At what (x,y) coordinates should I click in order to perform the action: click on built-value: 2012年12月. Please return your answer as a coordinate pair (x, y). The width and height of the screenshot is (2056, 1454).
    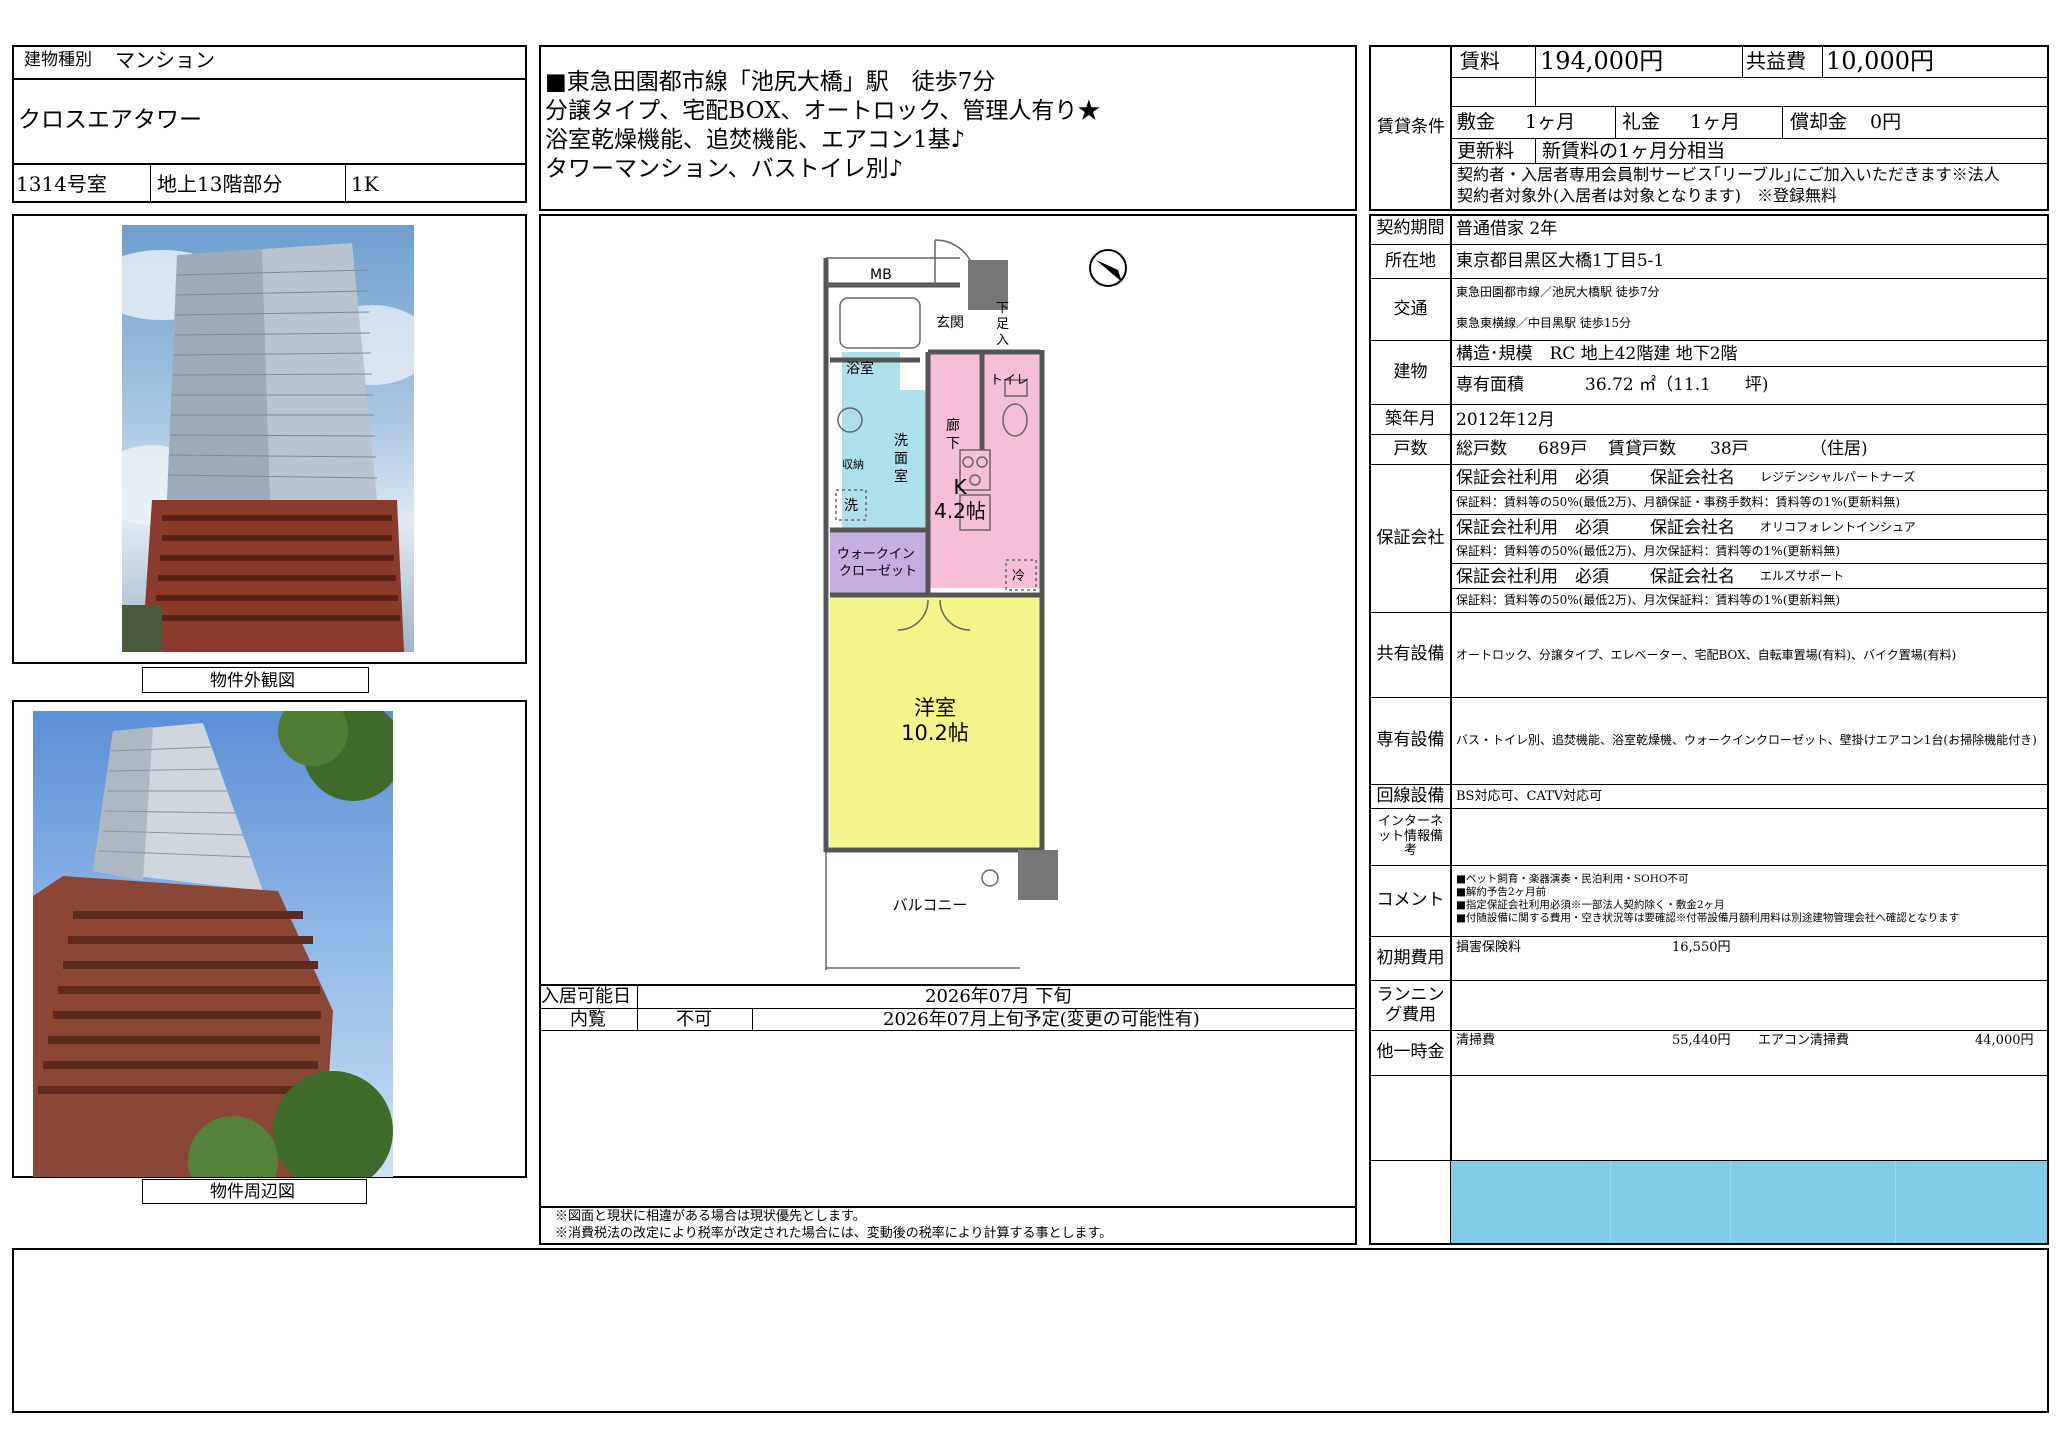
    Looking at the image, I should click on (1505, 420).